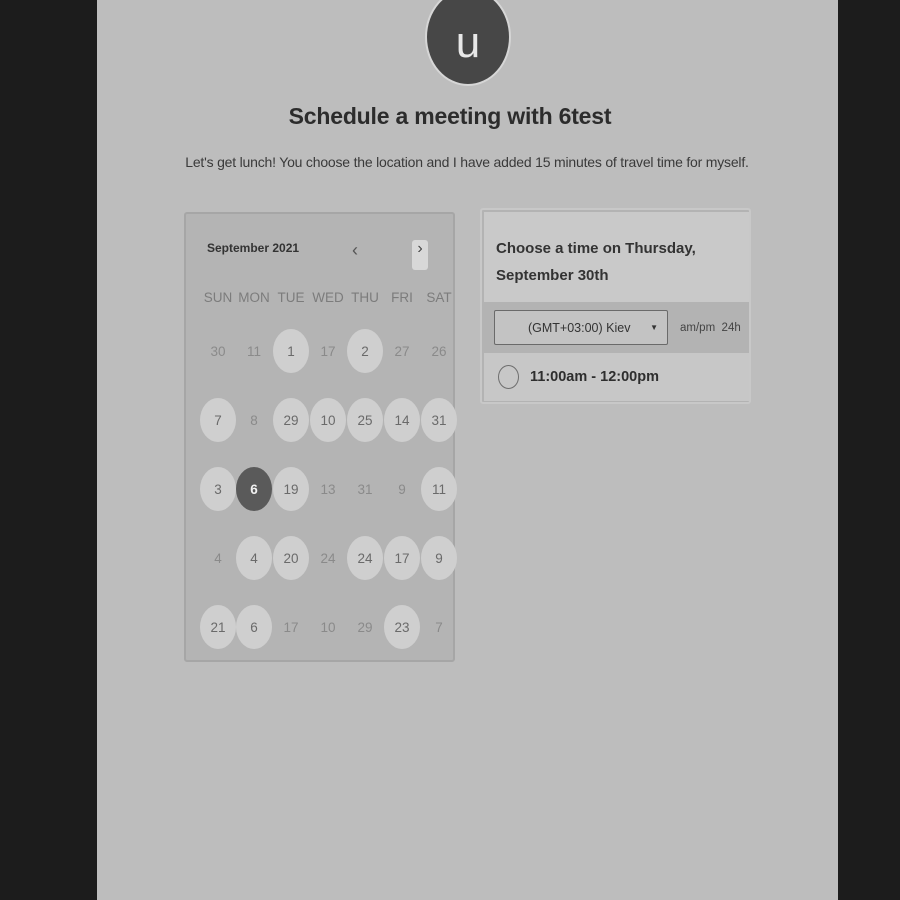 This screenshot has width=900, height=900. I want to click on calendar-day: 21, so click(218, 627).